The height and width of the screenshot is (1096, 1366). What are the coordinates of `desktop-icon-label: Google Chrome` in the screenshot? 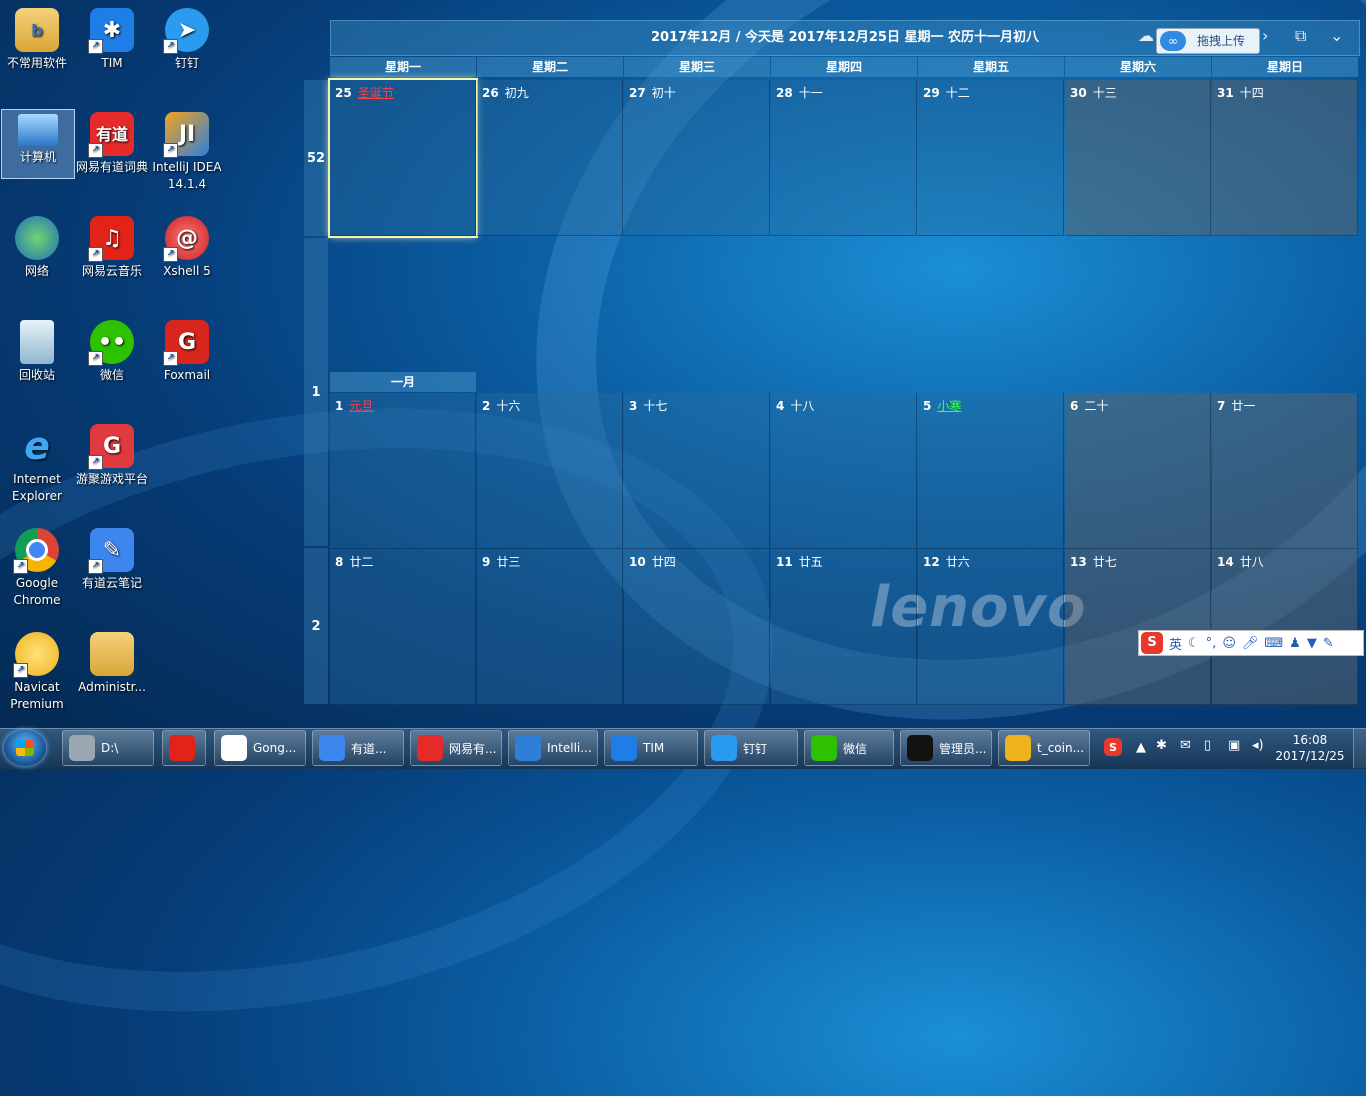 It's located at (37, 591).